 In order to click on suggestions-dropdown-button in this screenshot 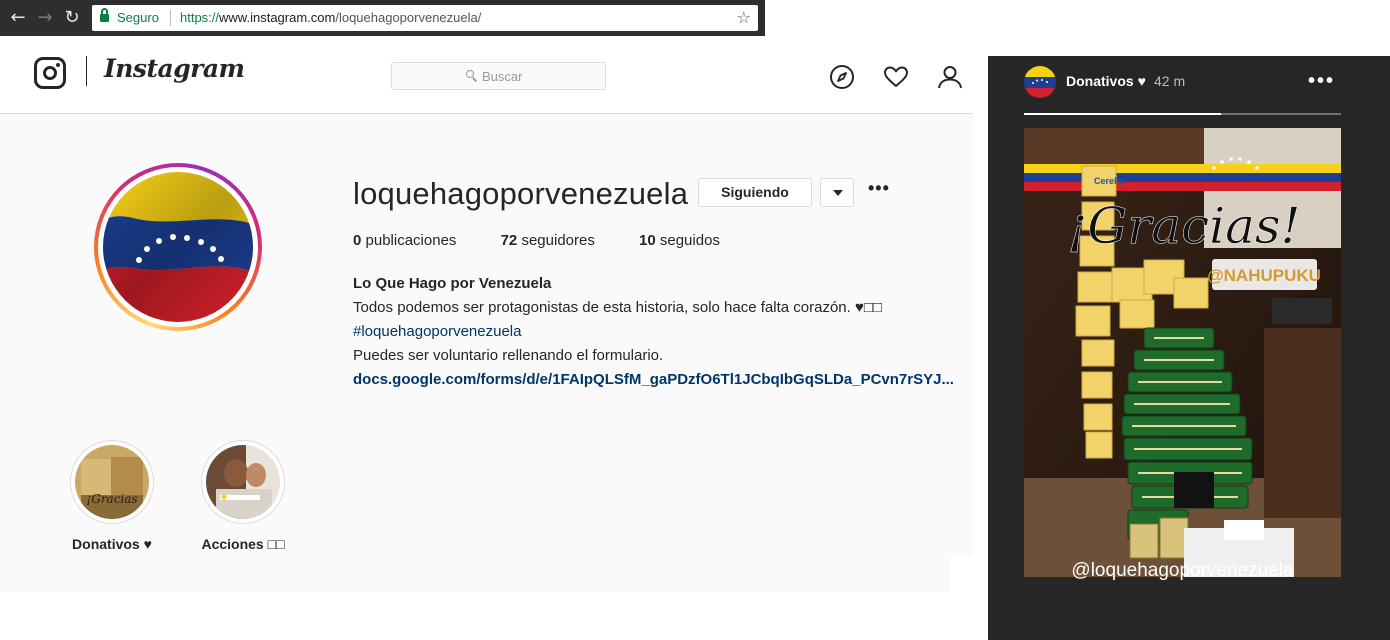, I will do `click(837, 192)`.